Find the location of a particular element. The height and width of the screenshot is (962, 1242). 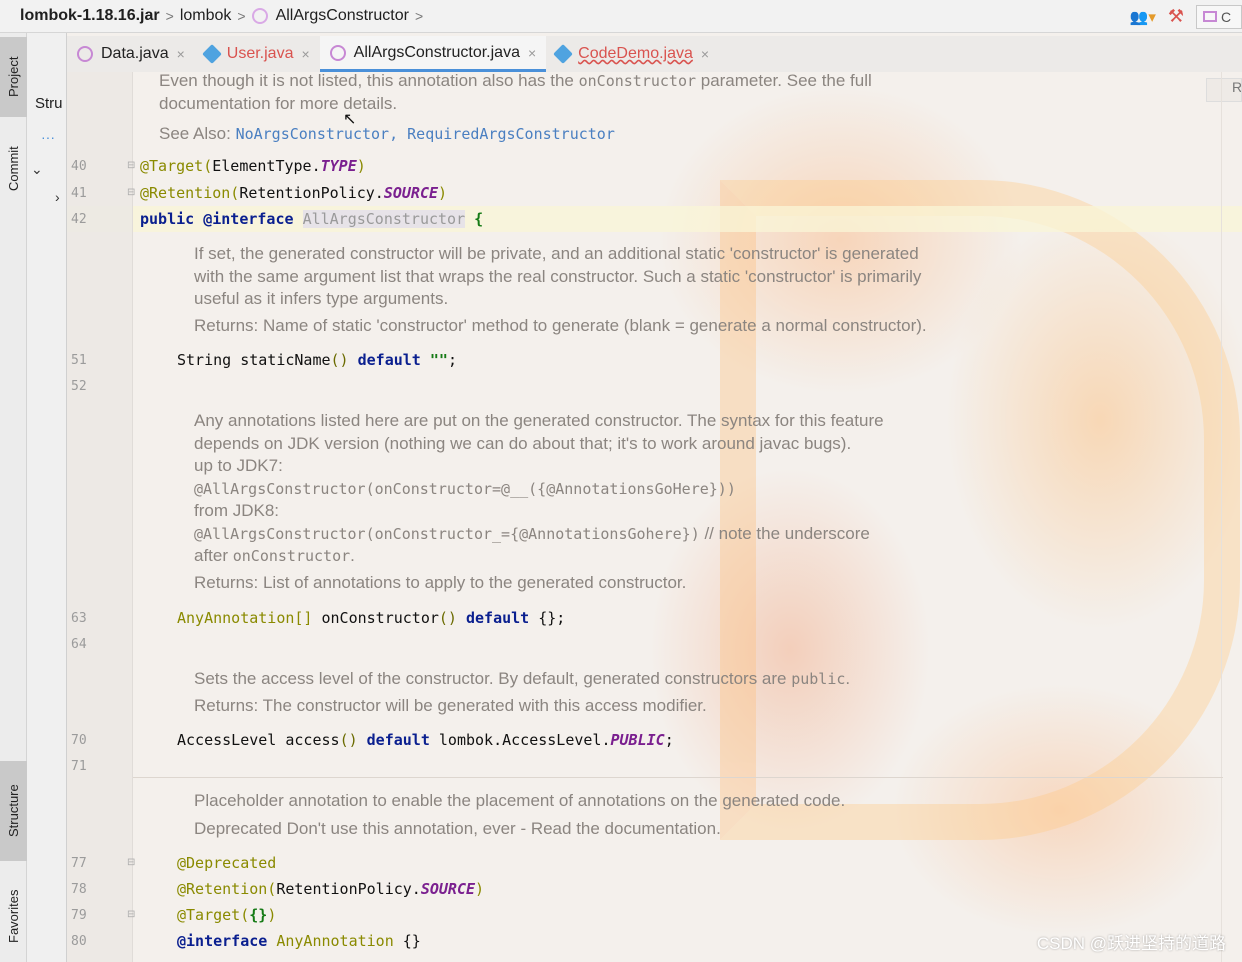

chevron-down-icon: ⌄ is located at coordinates (37, 169).